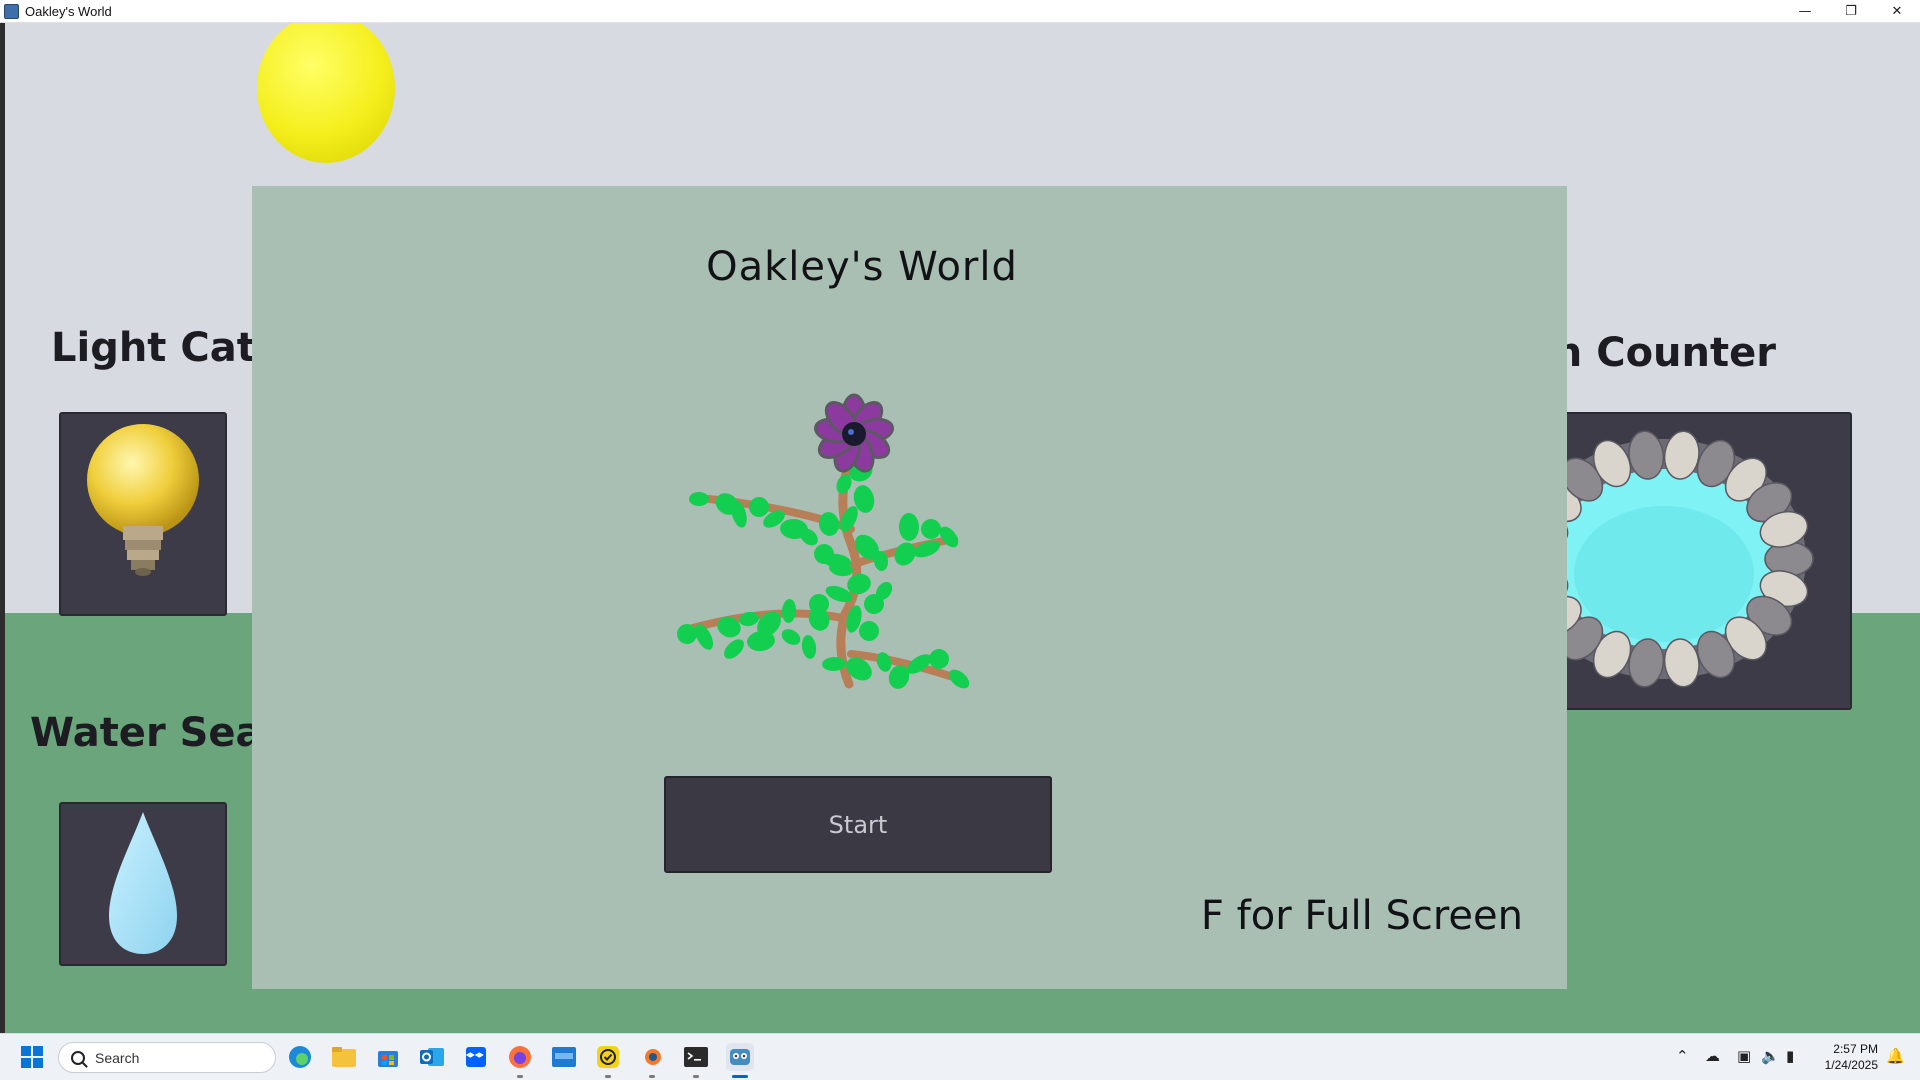 This screenshot has height=1080, width=1920. I want to click on clock-time: 2:57 PM, so click(1855, 1049).